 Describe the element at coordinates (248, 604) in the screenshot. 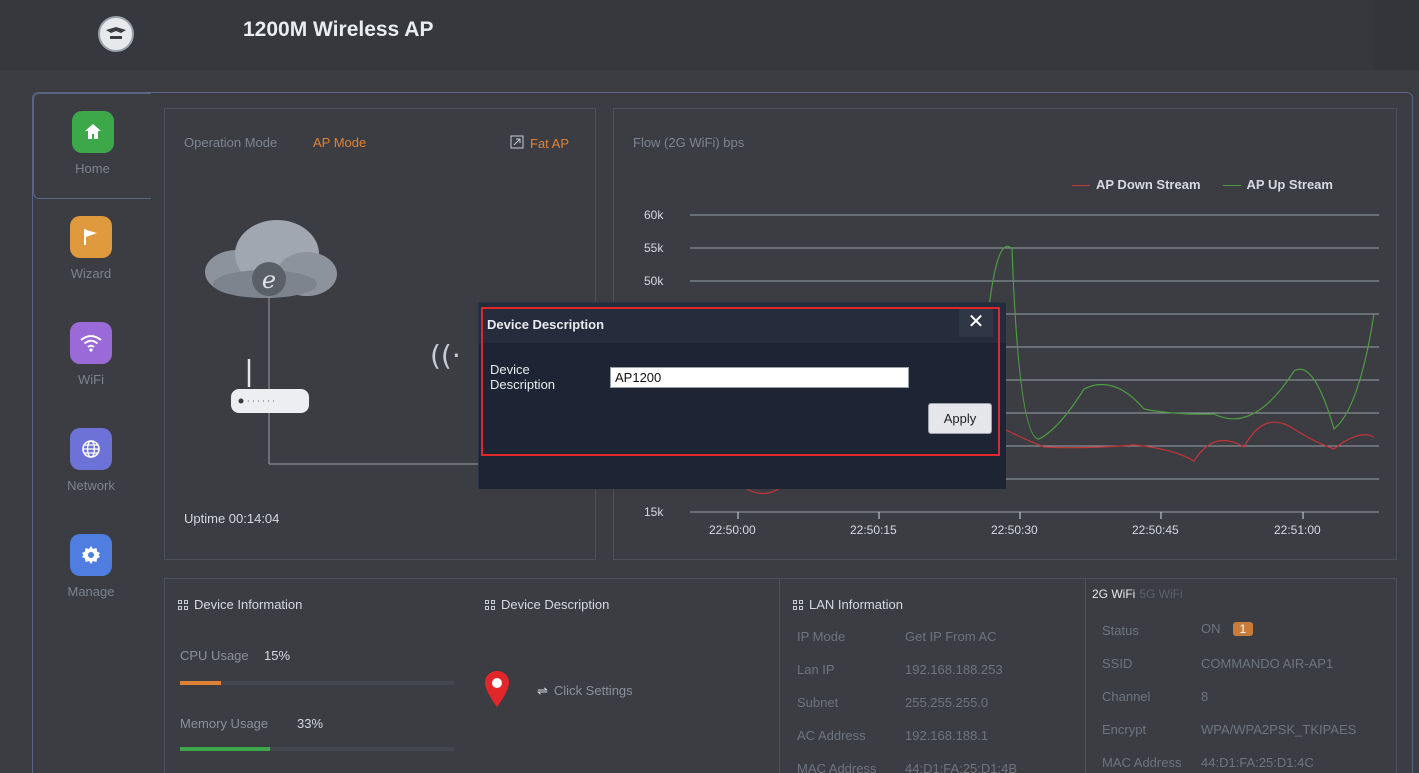

I see `device-info-title-text: Device Information` at that location.